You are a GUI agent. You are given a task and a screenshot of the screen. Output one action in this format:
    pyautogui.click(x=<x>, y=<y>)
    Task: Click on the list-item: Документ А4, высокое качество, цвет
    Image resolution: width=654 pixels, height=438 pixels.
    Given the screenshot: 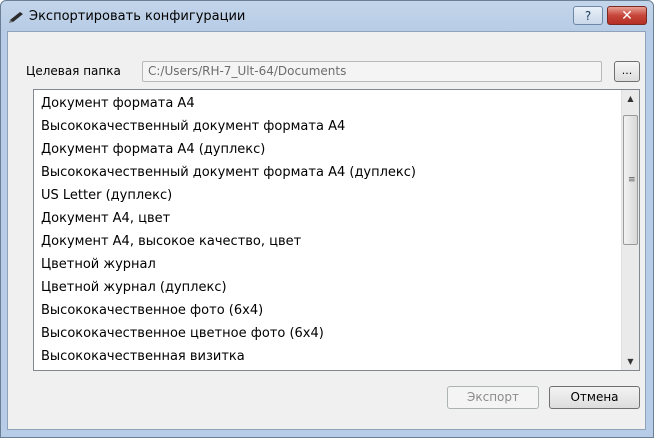 What is the action you would take?
    pyautogui.click(x=327, y=241)
    